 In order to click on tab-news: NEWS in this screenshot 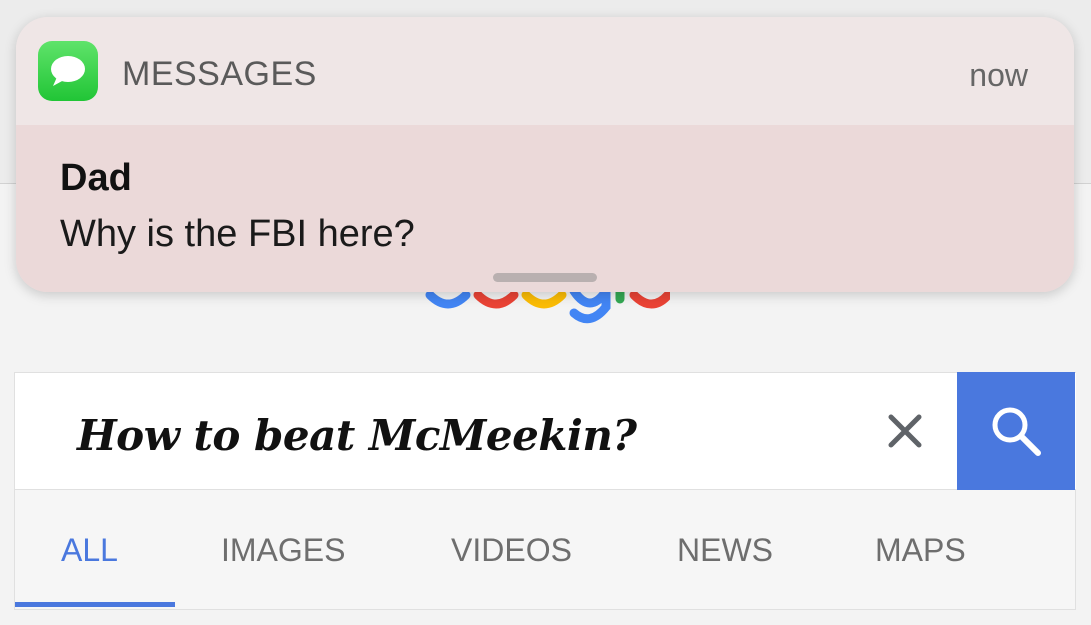, I will do `click(725, 550)`.